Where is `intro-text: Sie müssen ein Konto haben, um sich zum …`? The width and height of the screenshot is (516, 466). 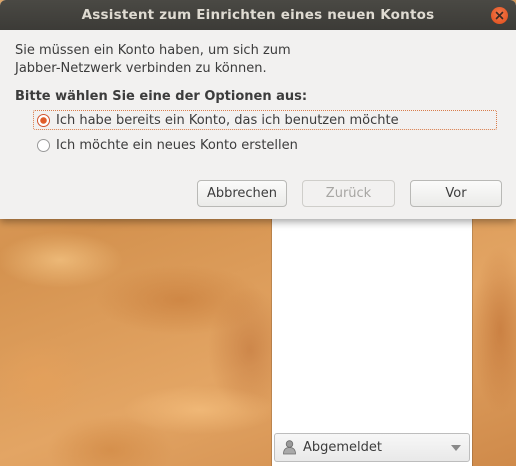 intro-text: Sie müssen ein Konto haben, um sich zum … is located at coordinates (255, 60).